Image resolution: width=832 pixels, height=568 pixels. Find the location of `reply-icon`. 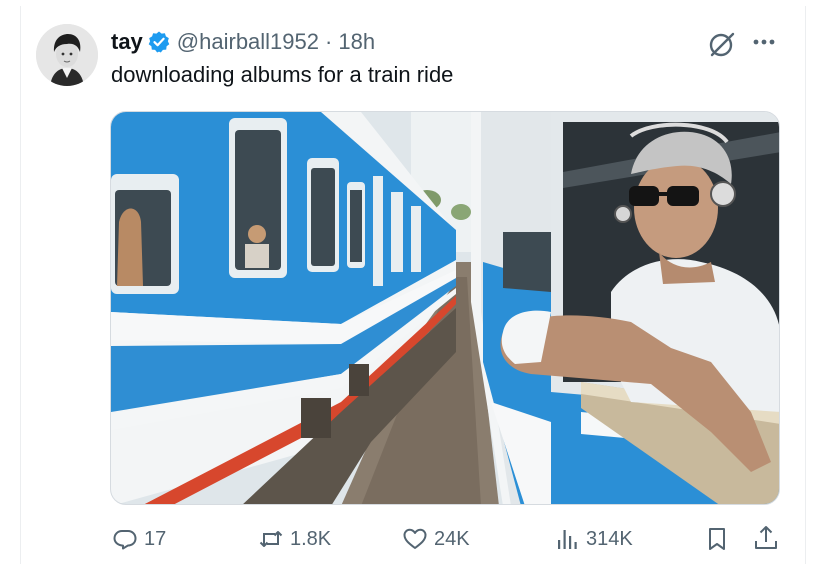

reply-icon is located at coordinates (125, 540).